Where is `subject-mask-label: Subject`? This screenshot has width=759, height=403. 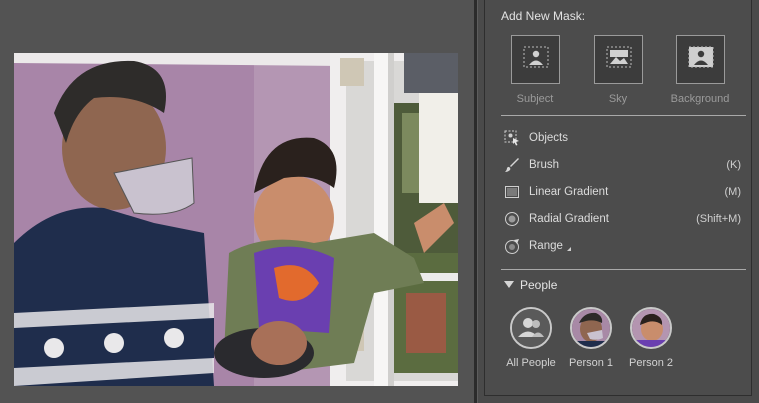 subject-mask-label: Subject is located at coordinates (535, 99).